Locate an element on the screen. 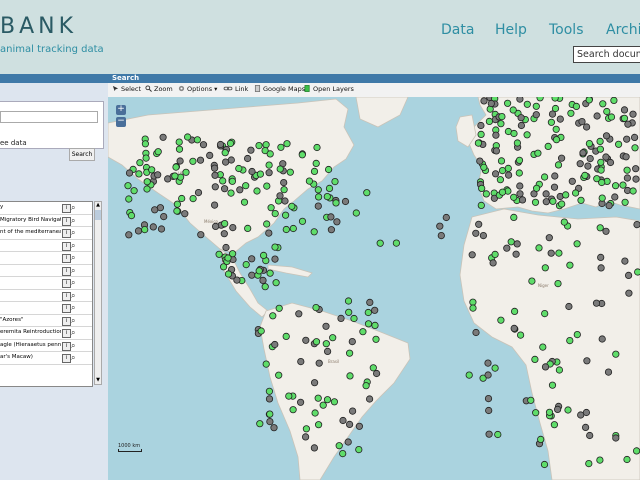  toolbar-open-layers-button: Open Layers is located at coordinates (329, 89).